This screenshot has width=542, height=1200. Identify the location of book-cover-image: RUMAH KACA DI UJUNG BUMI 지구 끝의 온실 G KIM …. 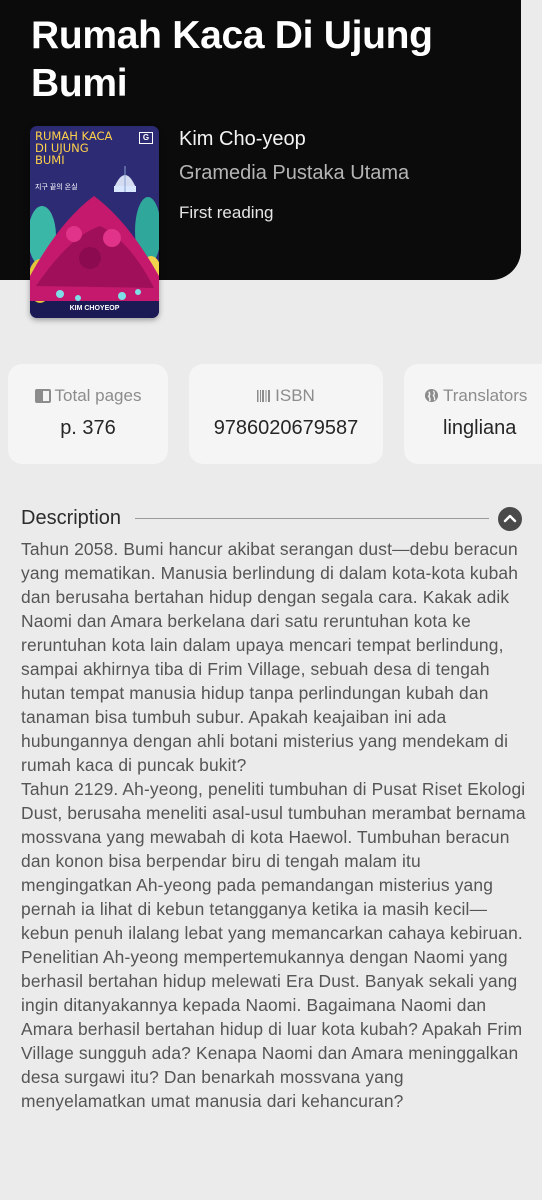
(94, 222).